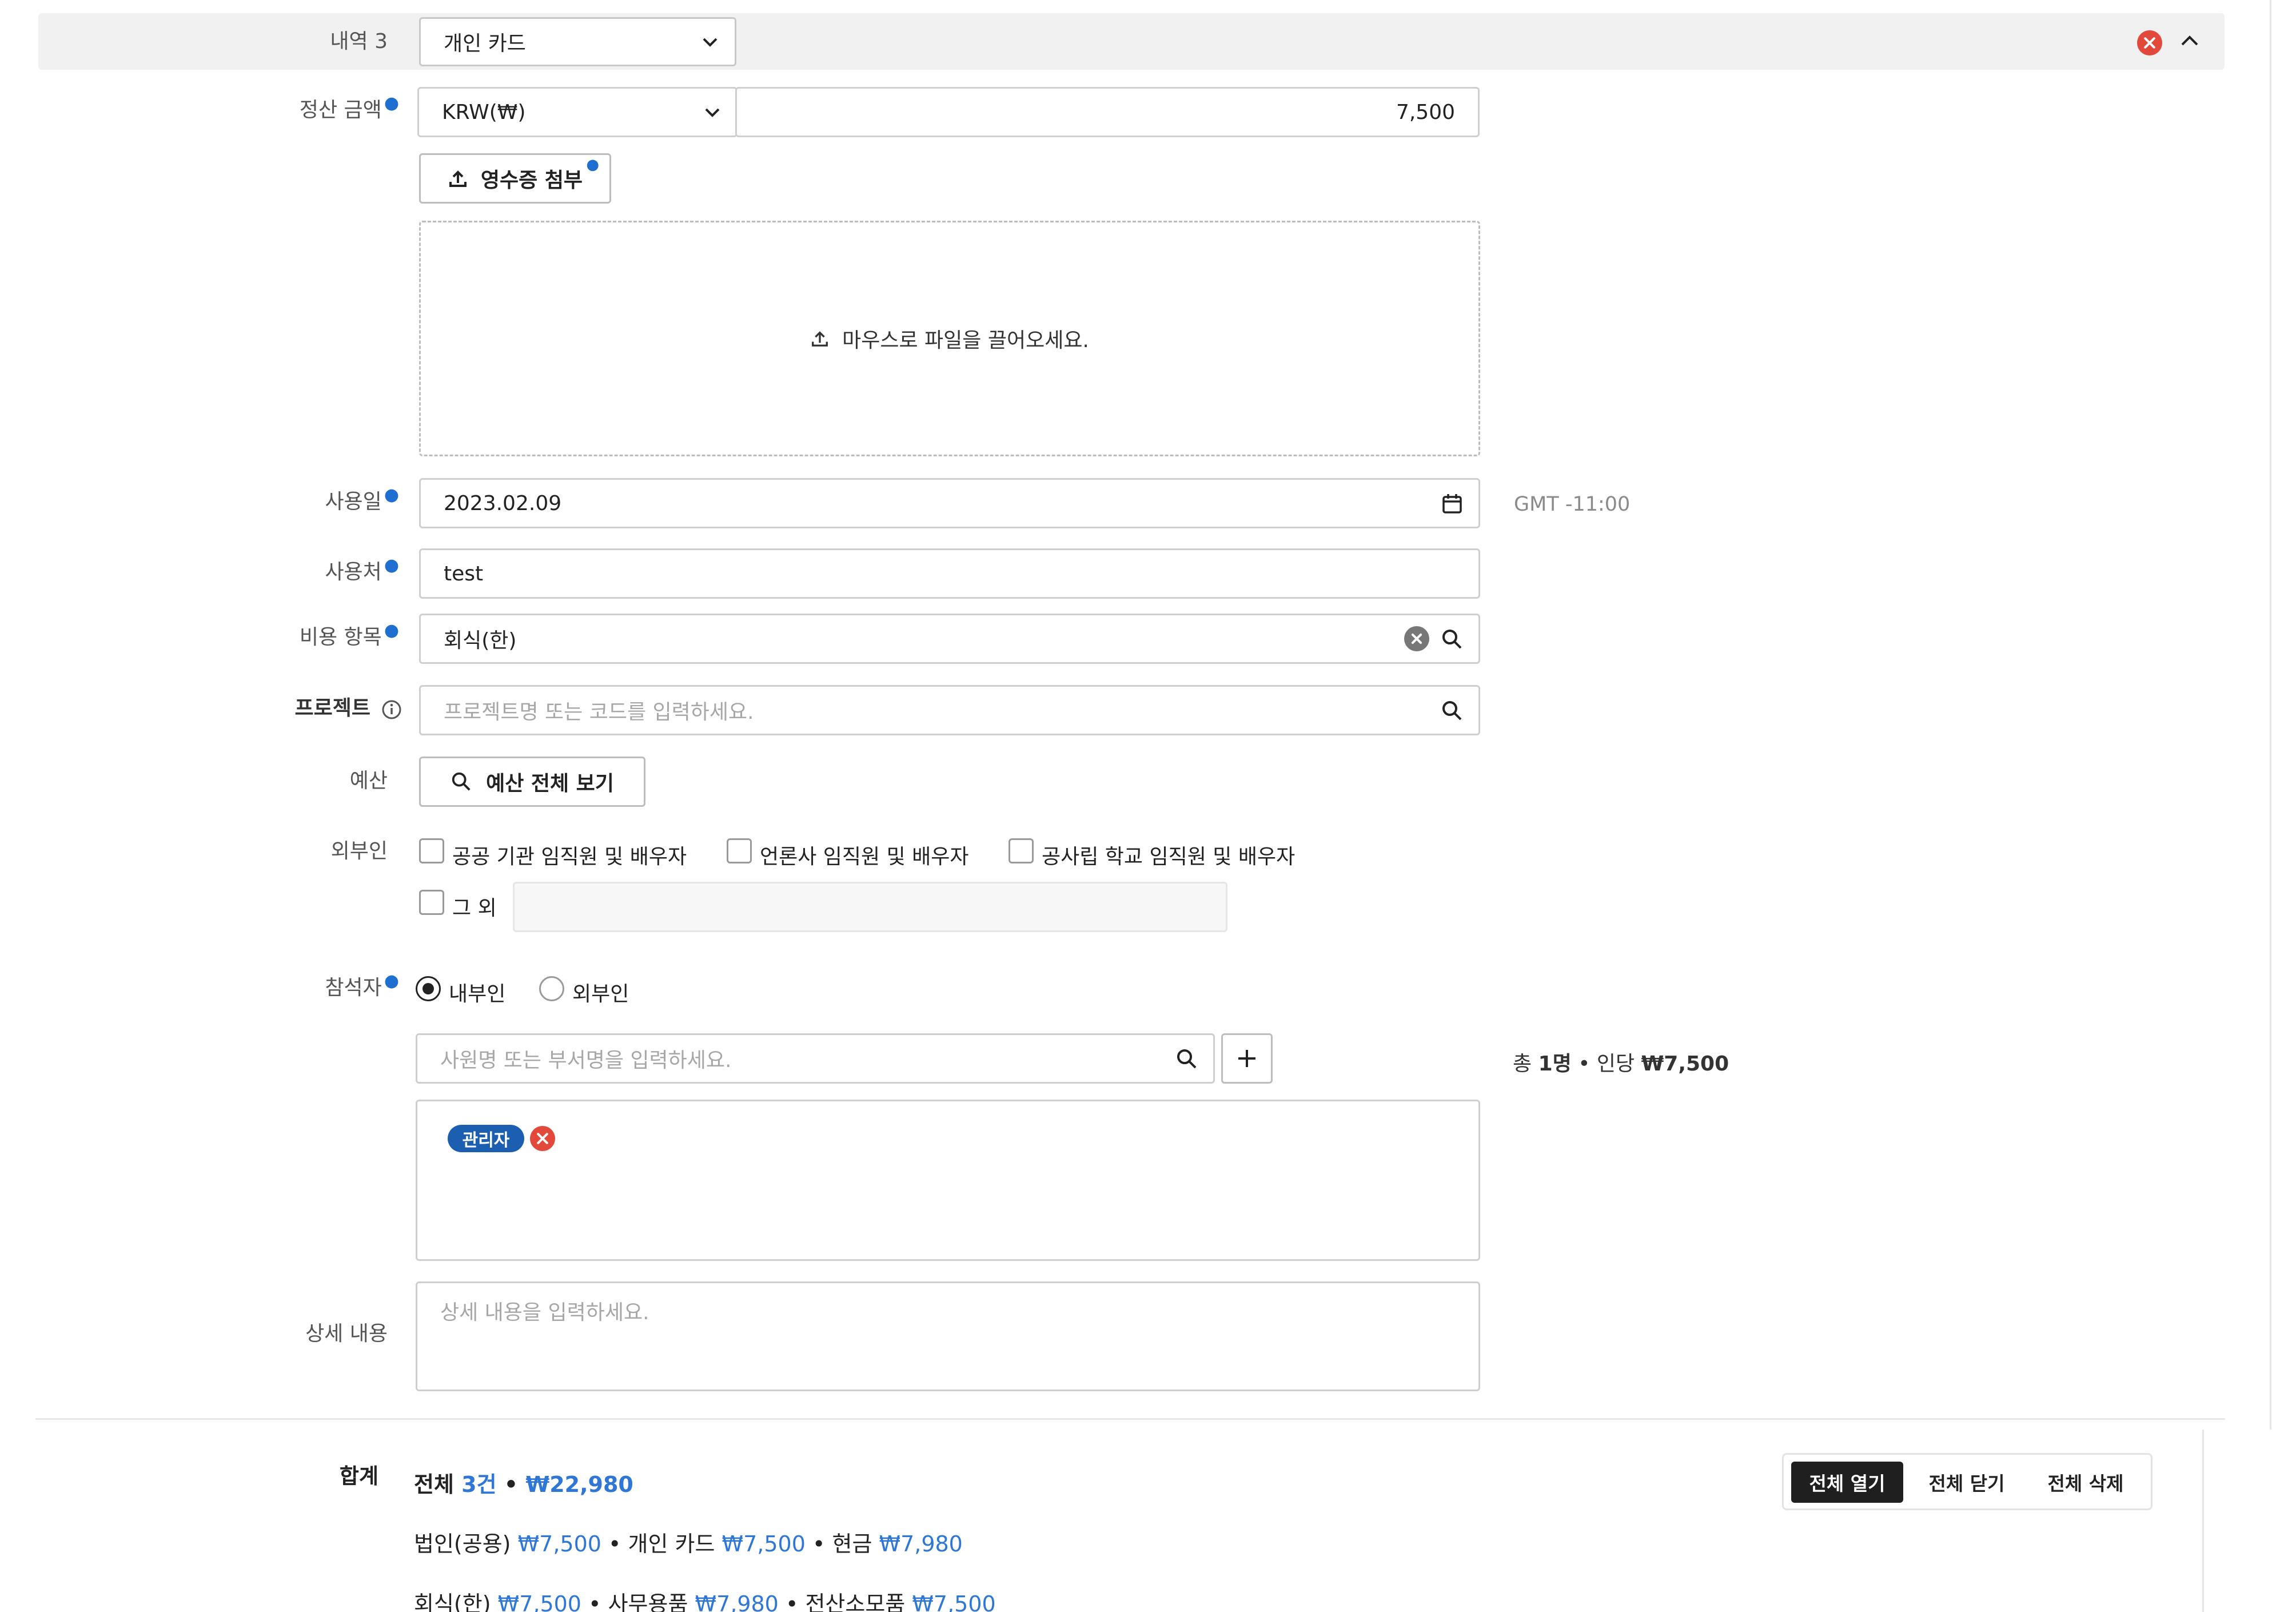 The image size is (2296, 1612). I want to click on merchant-input: test, so click(950, 573).